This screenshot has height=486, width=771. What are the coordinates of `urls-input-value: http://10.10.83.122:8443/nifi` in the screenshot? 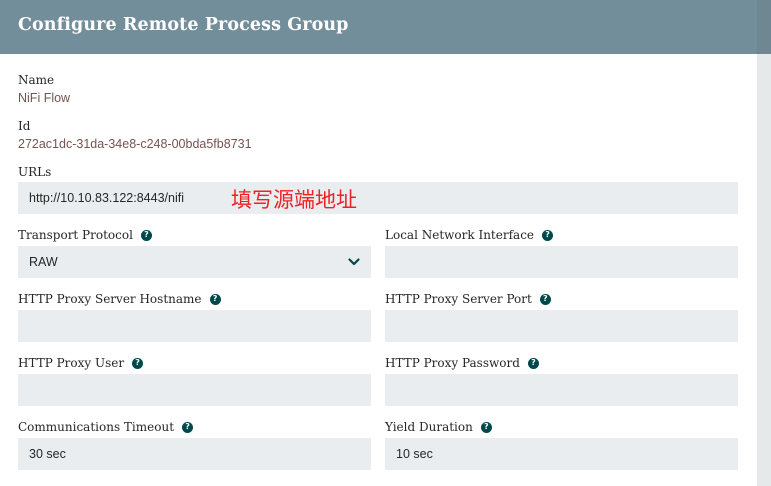 It's located at (106, 198).